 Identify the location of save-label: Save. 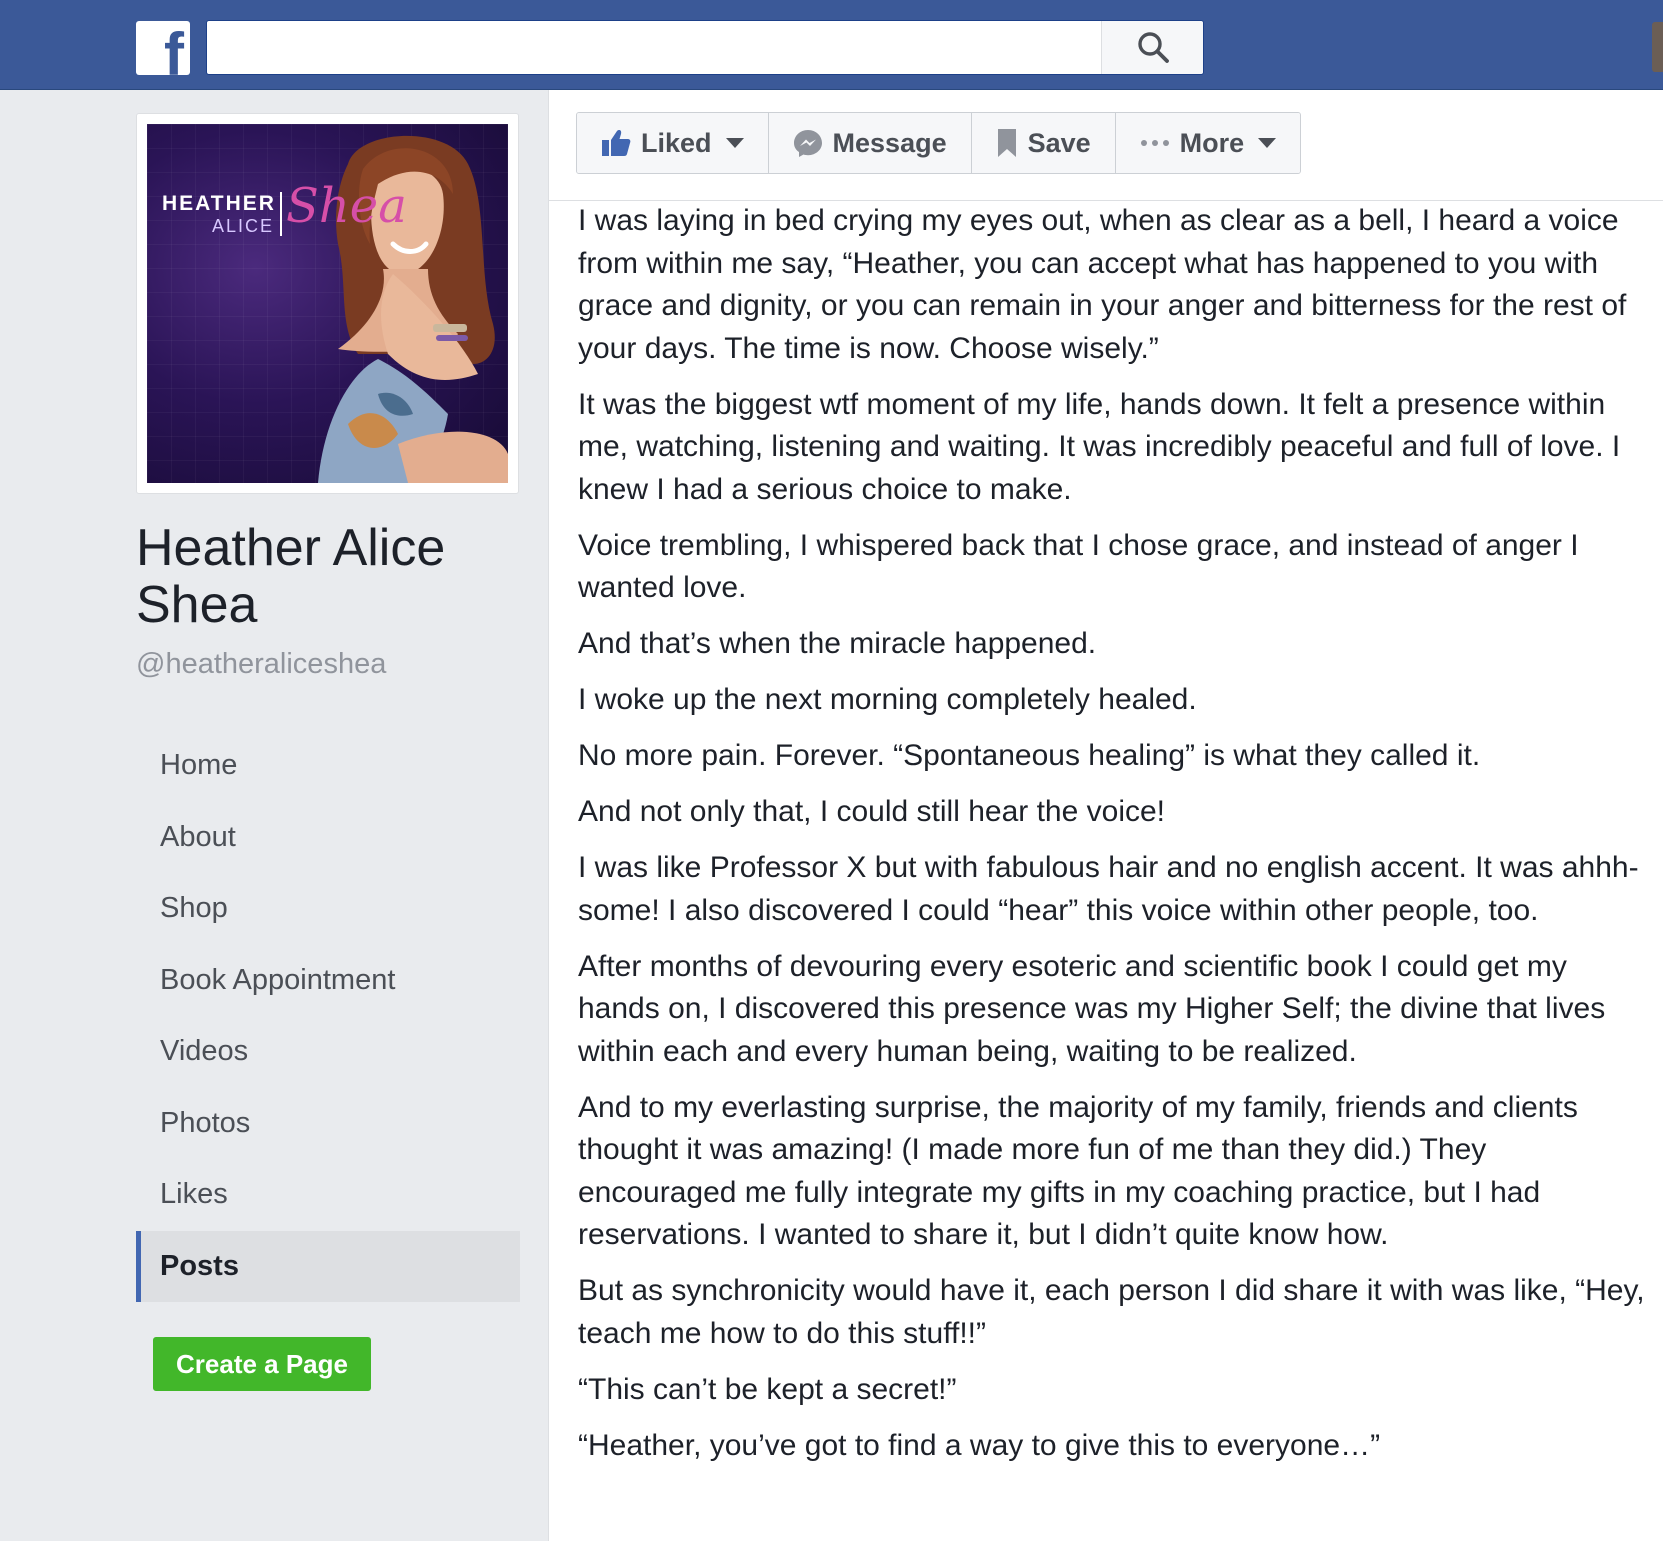
(1059, 142).